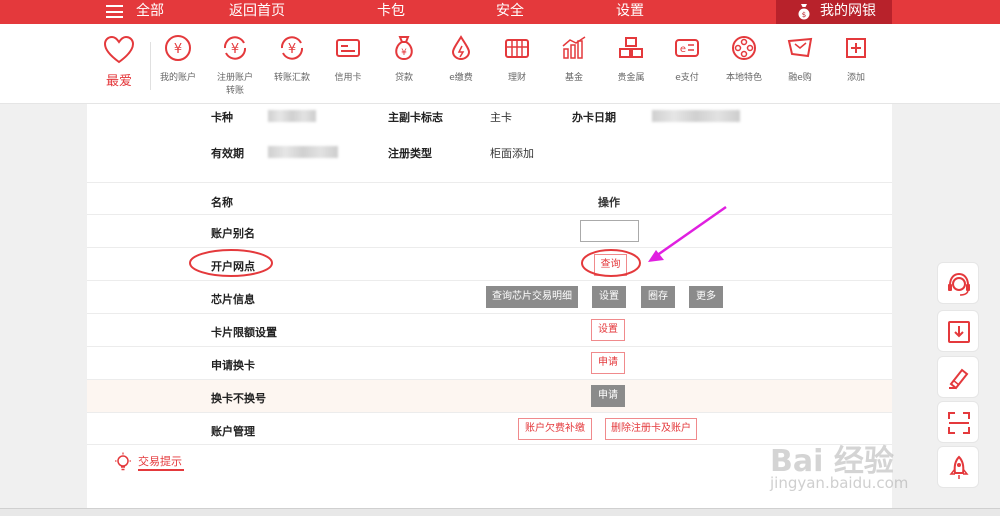 Image resolution: width=1000 pixels, height=516 pixels. What do you see at coordinates (227, 153) in the screenshot?
I see `expiry-label: 有效期` at bounding box center [227, 153].